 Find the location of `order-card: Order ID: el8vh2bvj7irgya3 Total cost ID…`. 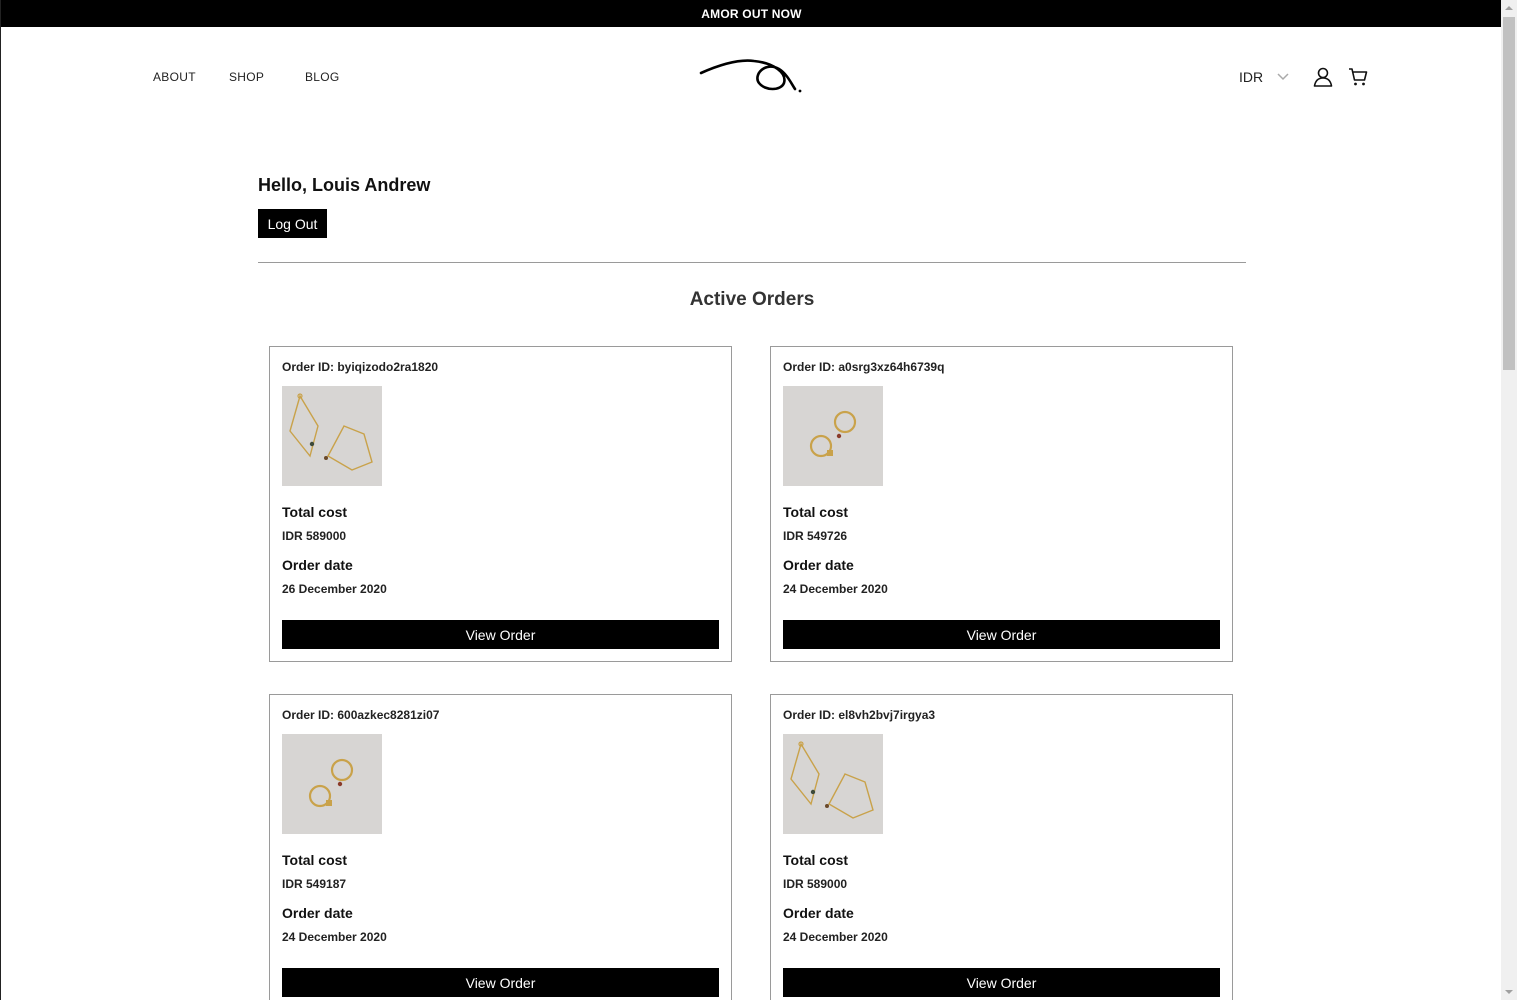

order-card: Order ID: el8vh2bvj7irgya3 Total cost ID… is located at coordinates (1001, 847).